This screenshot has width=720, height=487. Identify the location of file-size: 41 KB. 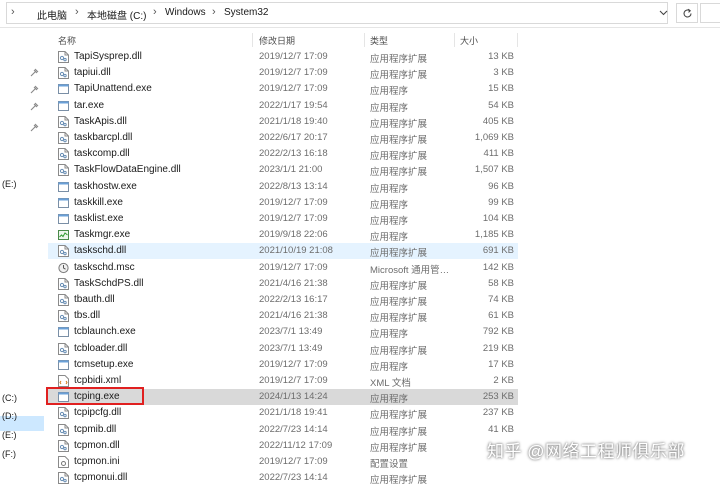
(501, 429).